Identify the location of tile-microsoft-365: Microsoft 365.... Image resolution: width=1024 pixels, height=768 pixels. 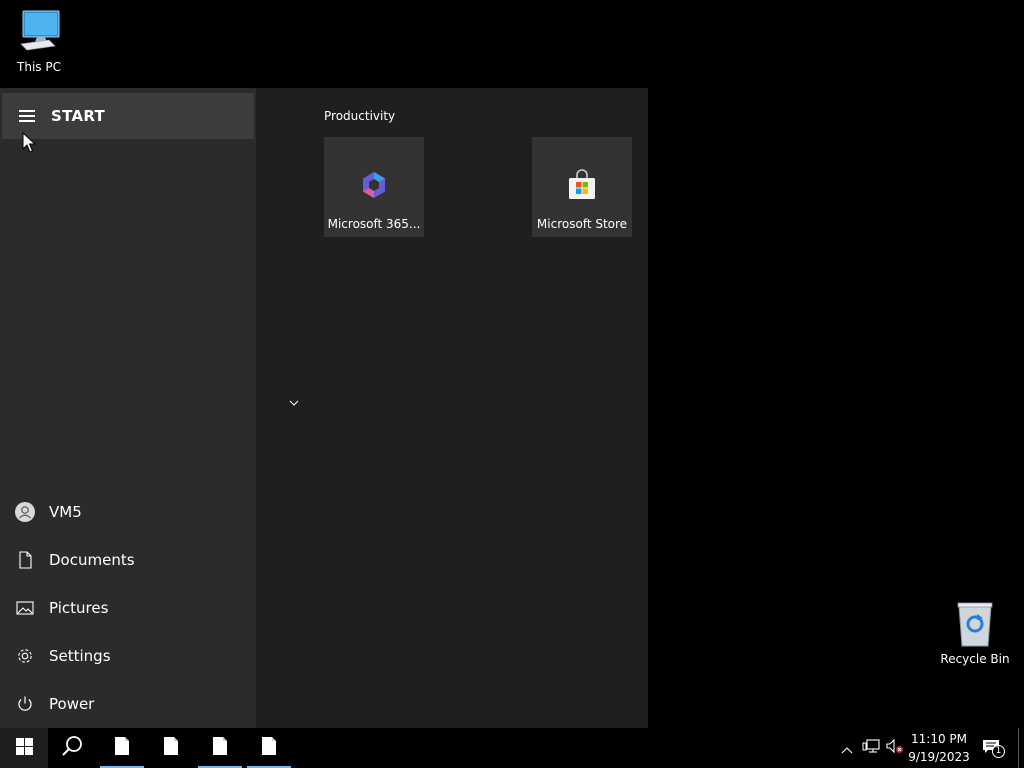
(374, 187).